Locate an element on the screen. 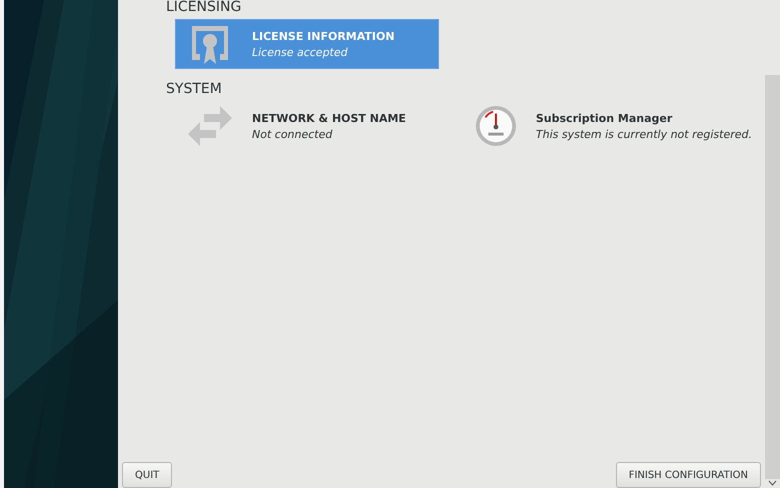 Image resolution: width=780 pixels, height=488 pixels. item-title: NETWORK & HOST NAME is located at coordinates (329, 118).